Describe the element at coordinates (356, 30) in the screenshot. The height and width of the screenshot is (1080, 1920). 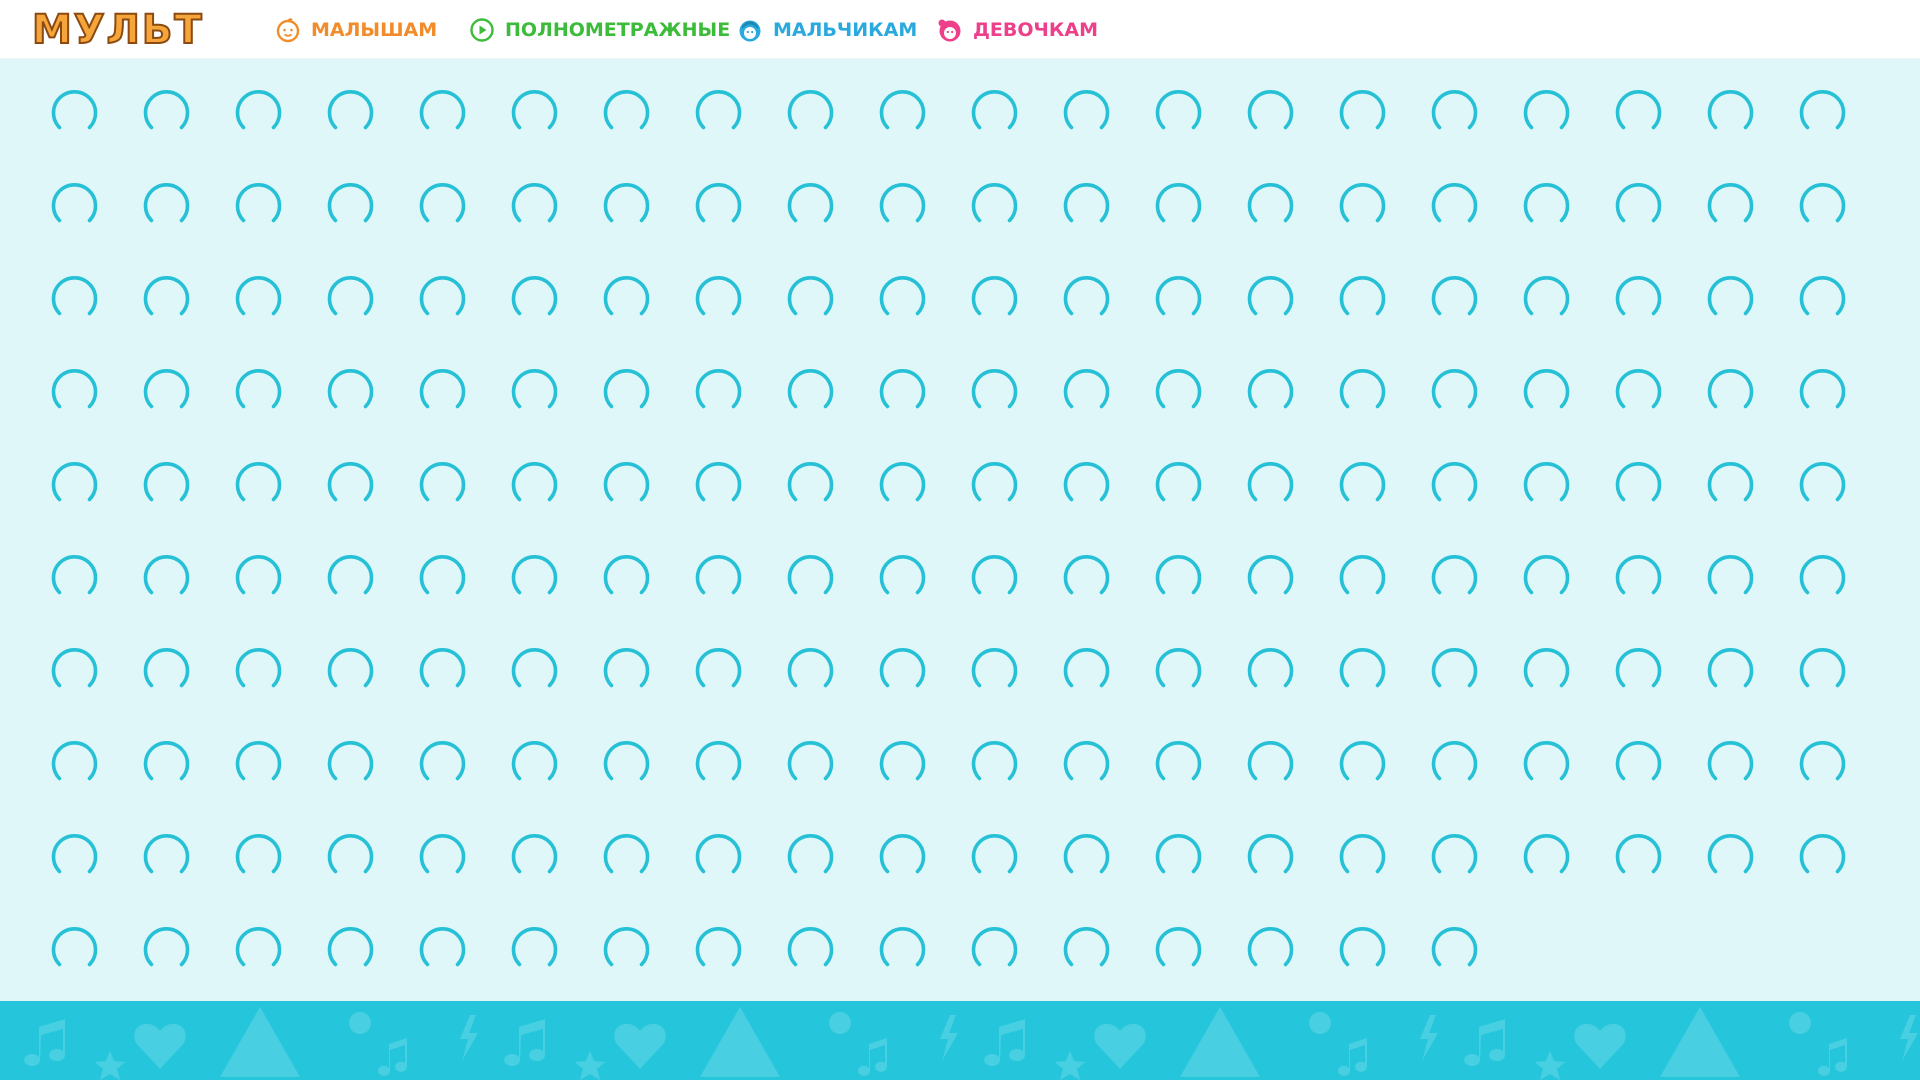
I see `nav-item-babies: МАЛЫШАМ` at that location.